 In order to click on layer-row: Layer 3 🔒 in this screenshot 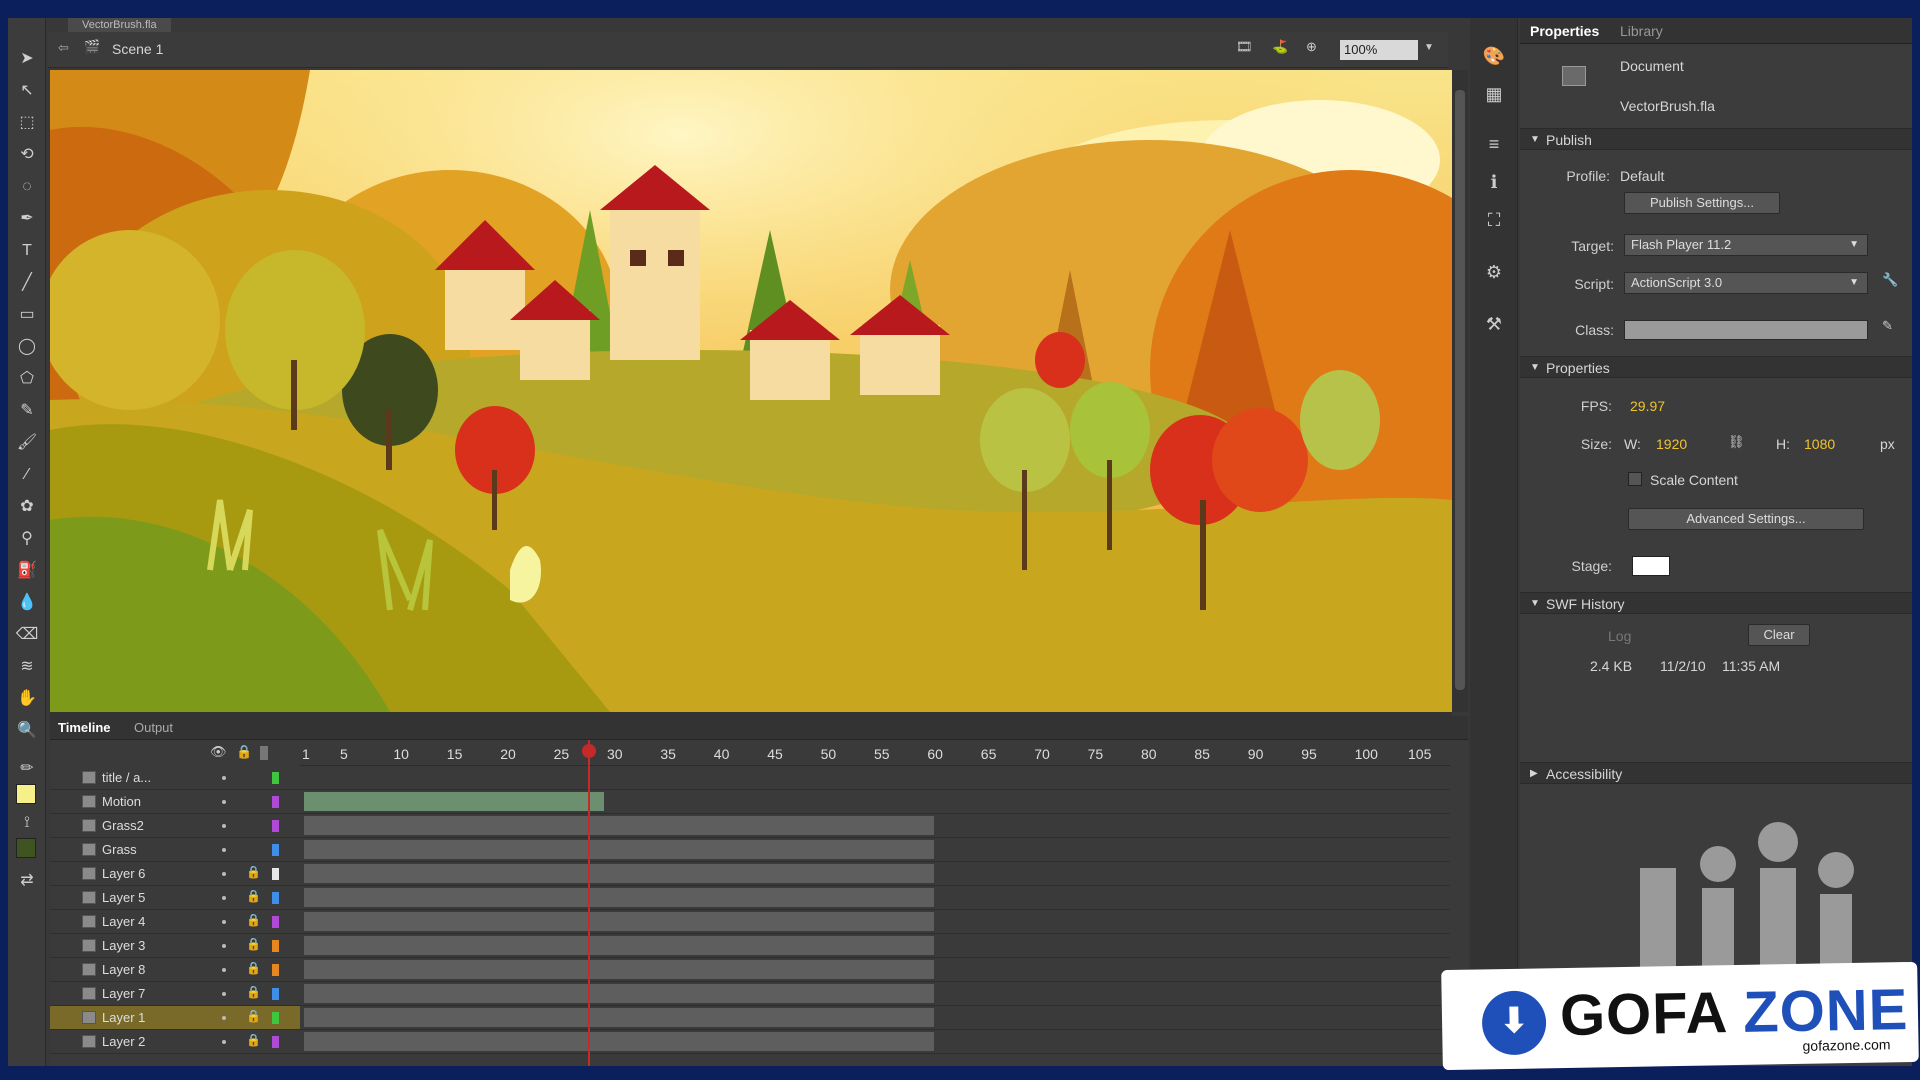, I will do `click(175, 946)`.